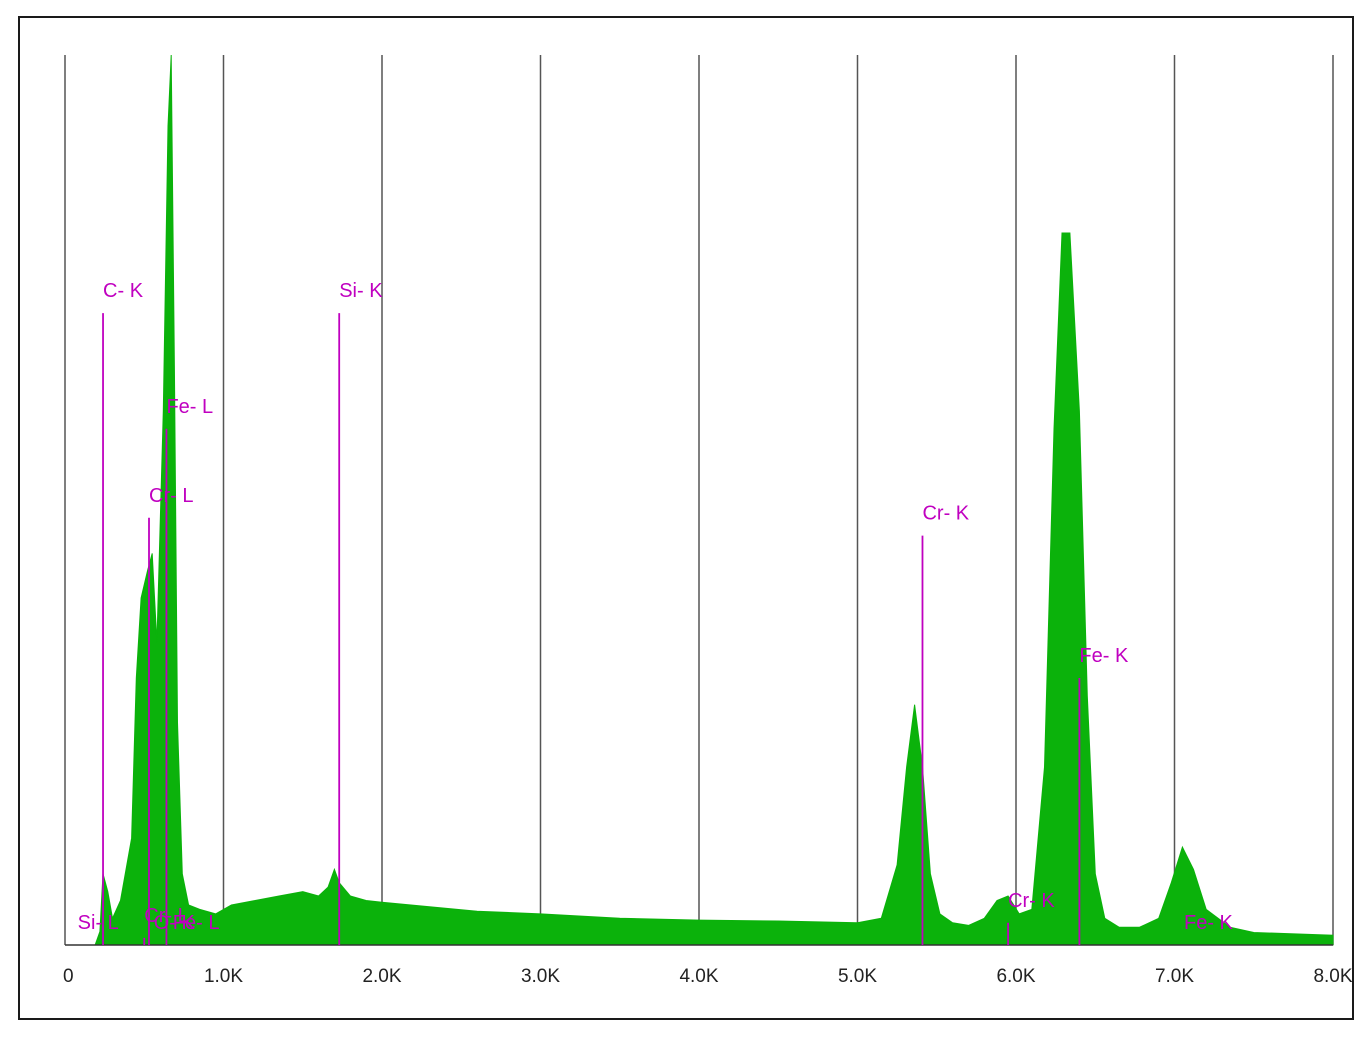 The width and height of the screenshot is (1370, 1045). I want to click on peak-marker-label-6: Fe- L, so click(196, 923).